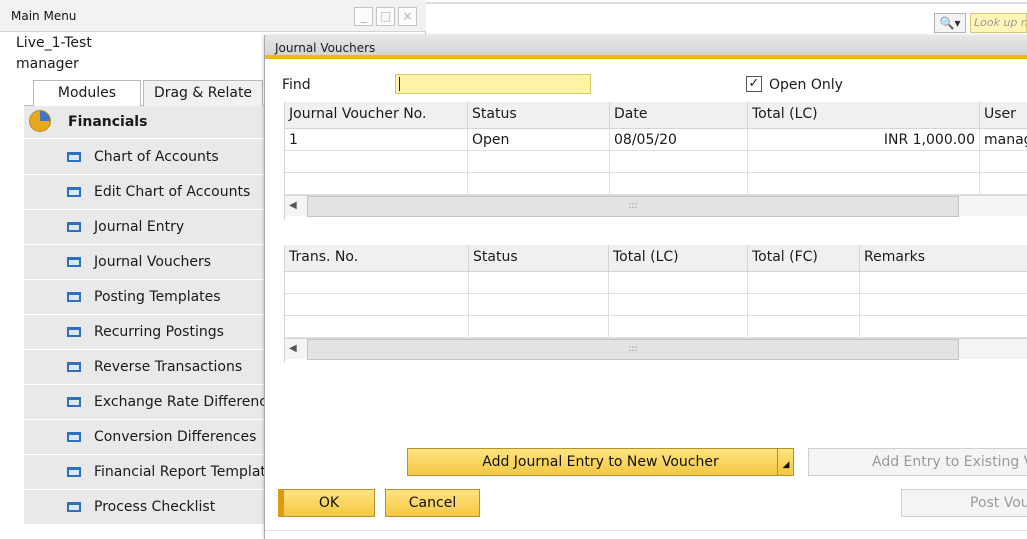 The height and width of the screenshot is (539, 1027). Describe the element at coordinates (213, 16) in the screenshot. I see `main-menu-titlebar: Main Menu _ □ ×` at that location.